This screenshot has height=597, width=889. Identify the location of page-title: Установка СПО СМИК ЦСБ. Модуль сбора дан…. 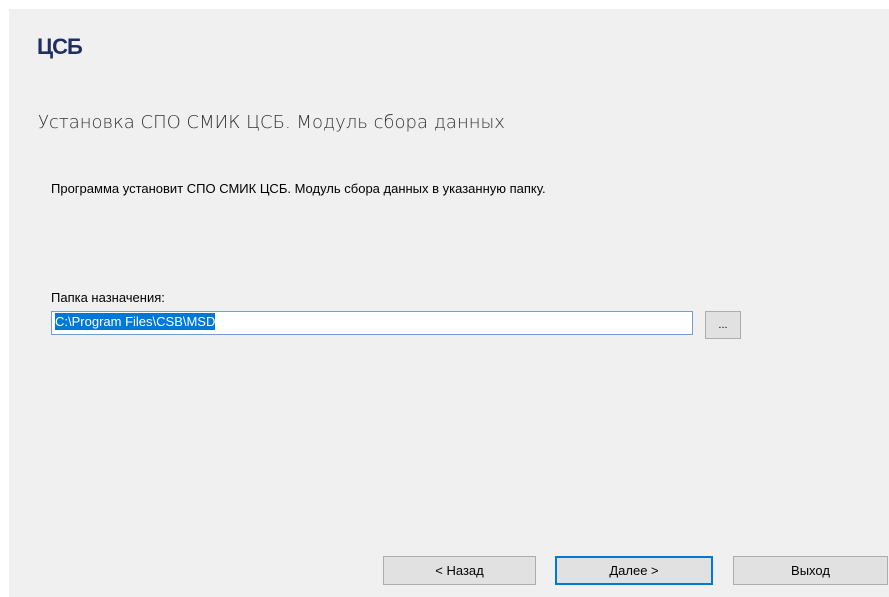
(271, 122).